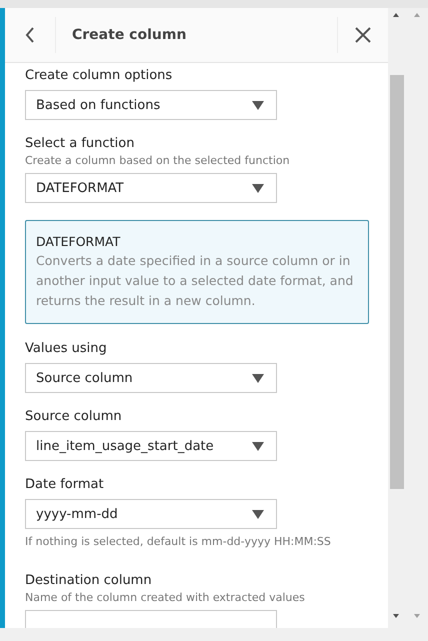  I want to click on field-hint: If nothing is selected, default is mm-dd-yyyy HH:MM:SS, so click(178, 542).